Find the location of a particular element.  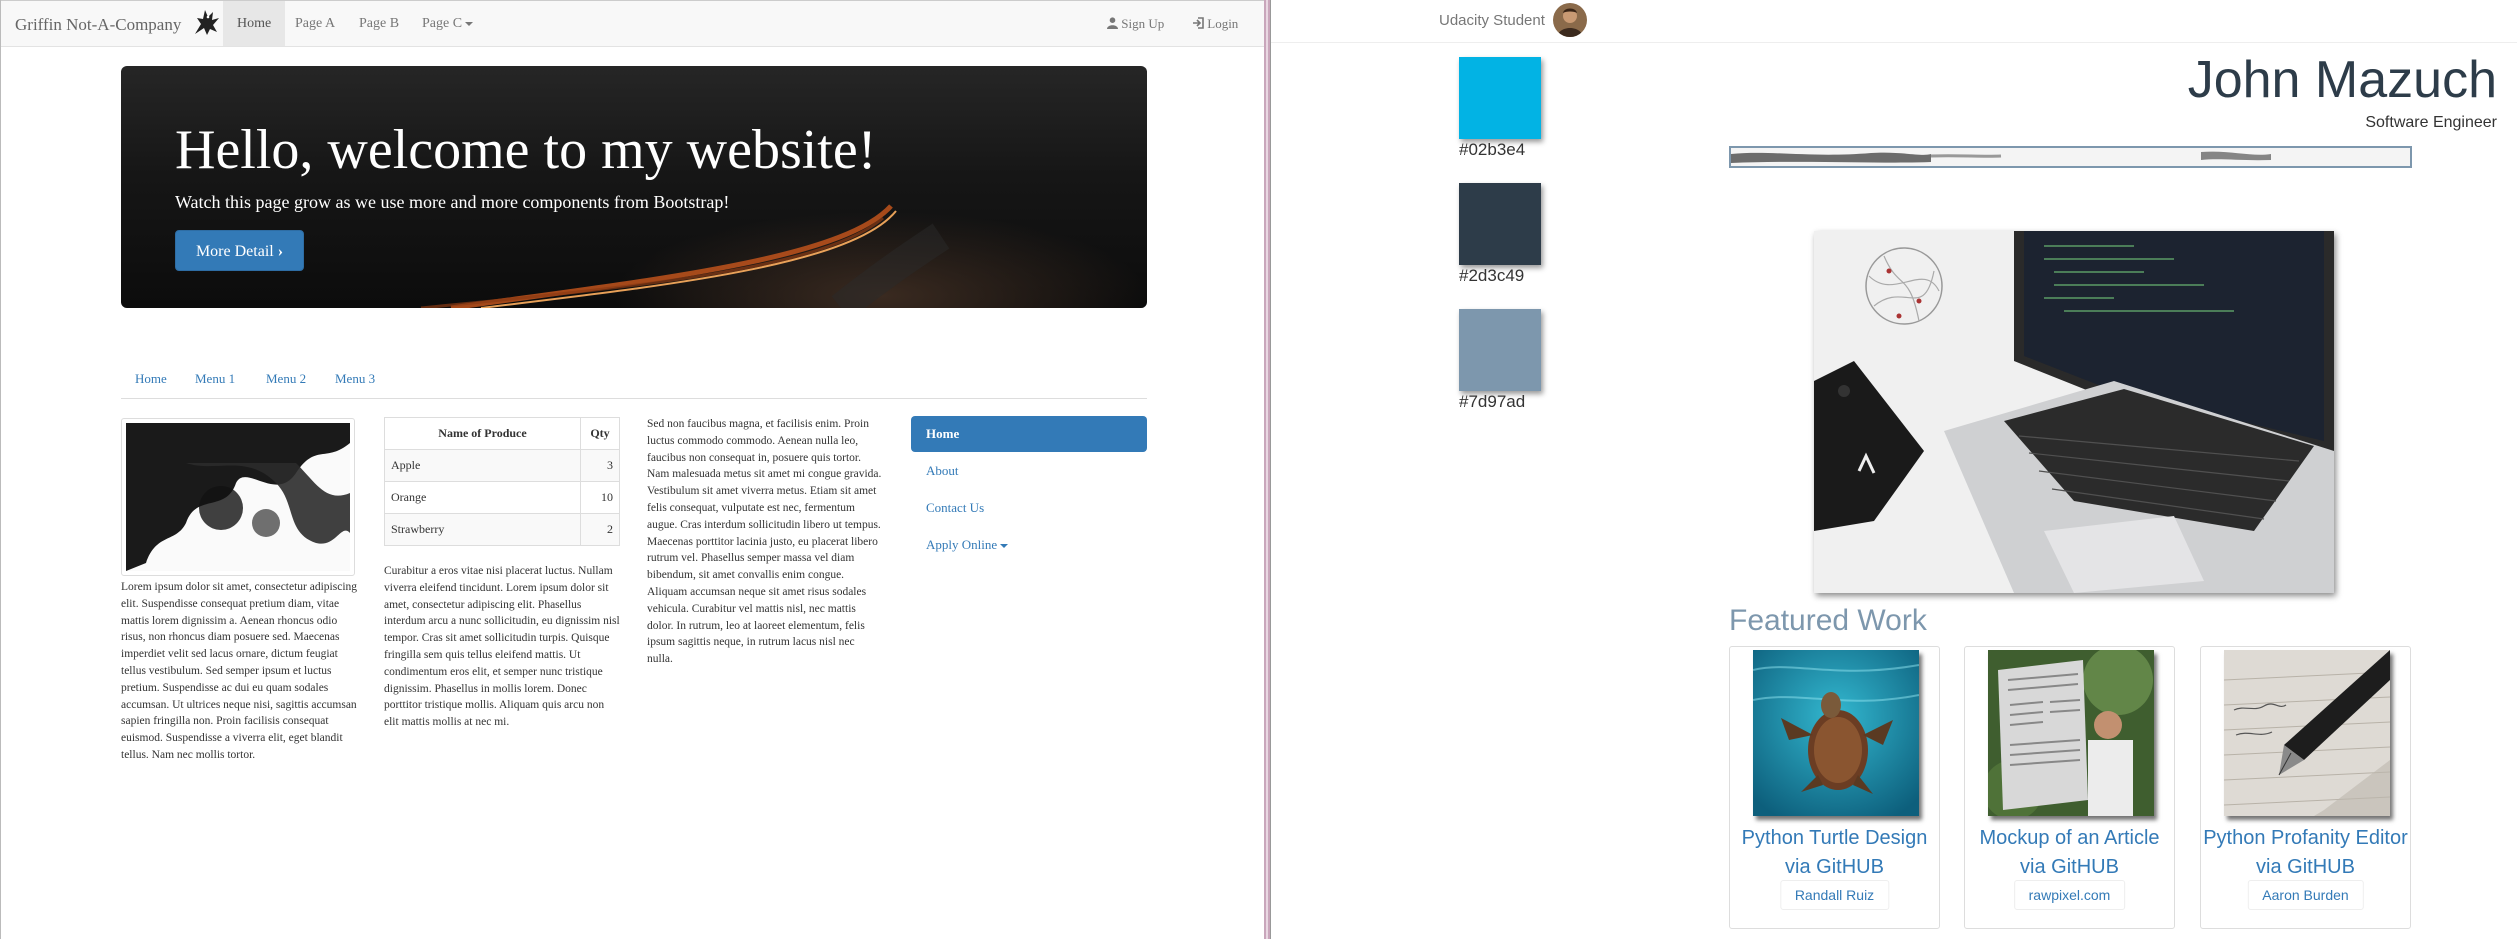

job-title: Software Engineer is located at coordinates (2431, 122).